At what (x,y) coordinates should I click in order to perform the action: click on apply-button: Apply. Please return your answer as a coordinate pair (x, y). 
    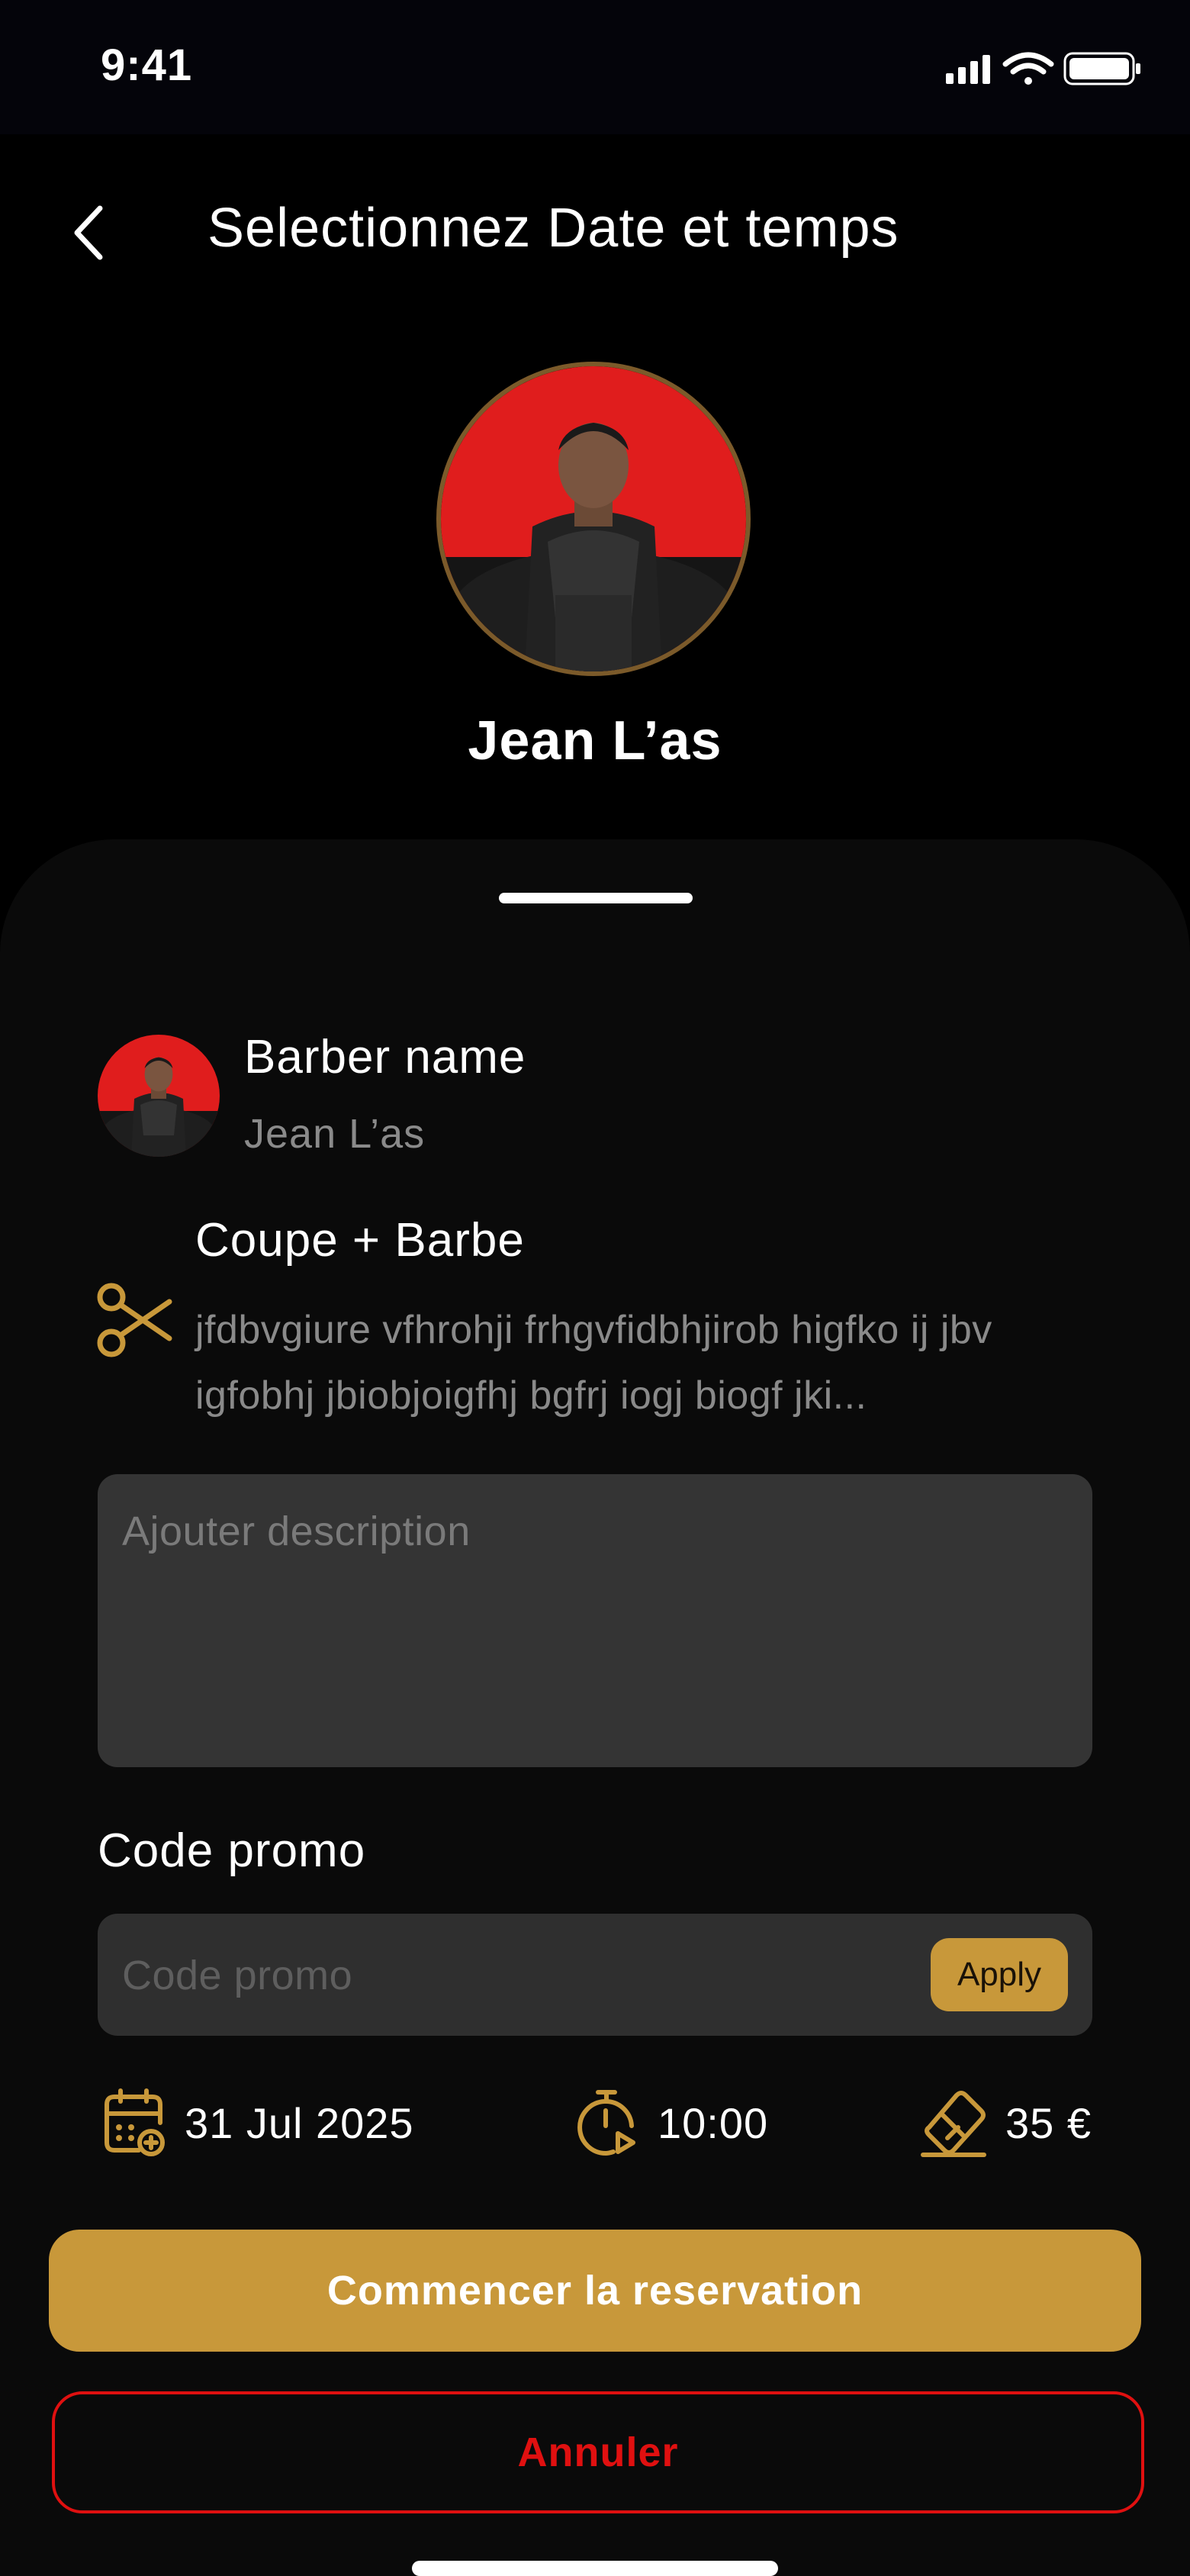
    Looking at the image, I should click on (999, 1974).